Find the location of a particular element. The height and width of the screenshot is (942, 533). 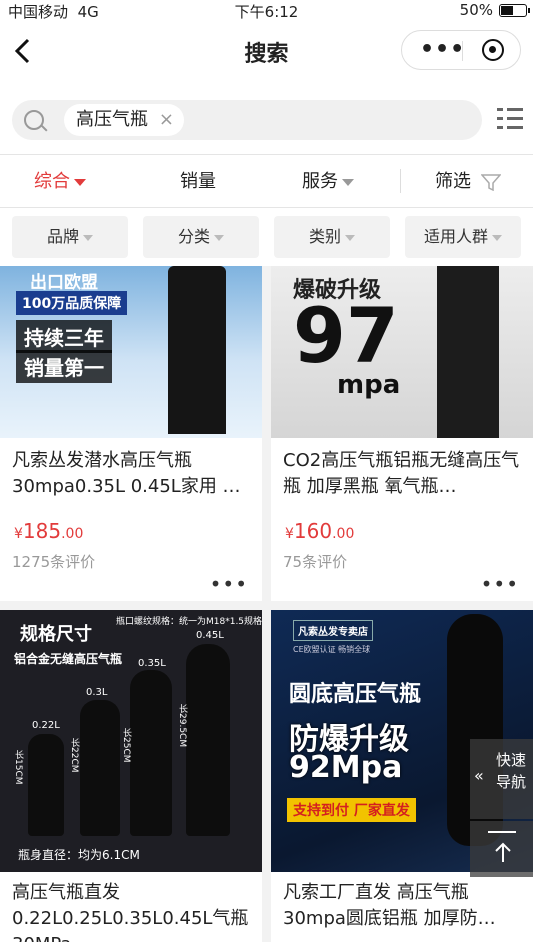

tab-sales: 销量 is located at coordinates (198, 180).